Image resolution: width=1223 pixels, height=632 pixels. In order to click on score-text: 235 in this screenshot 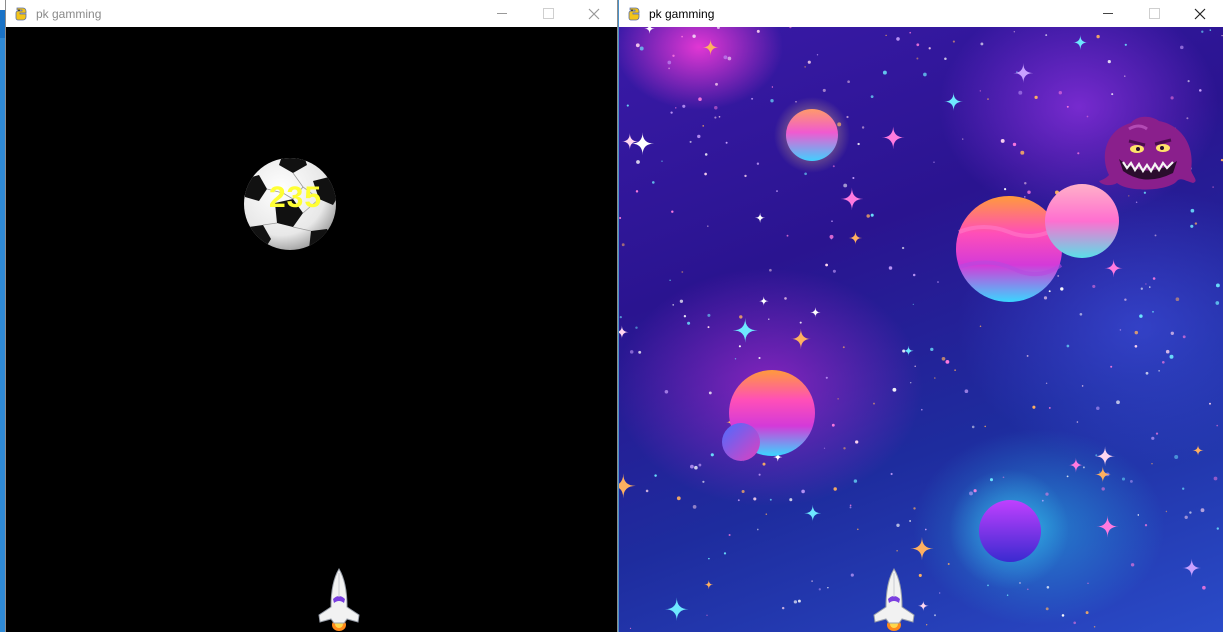, I will do `click(296, 197)`.